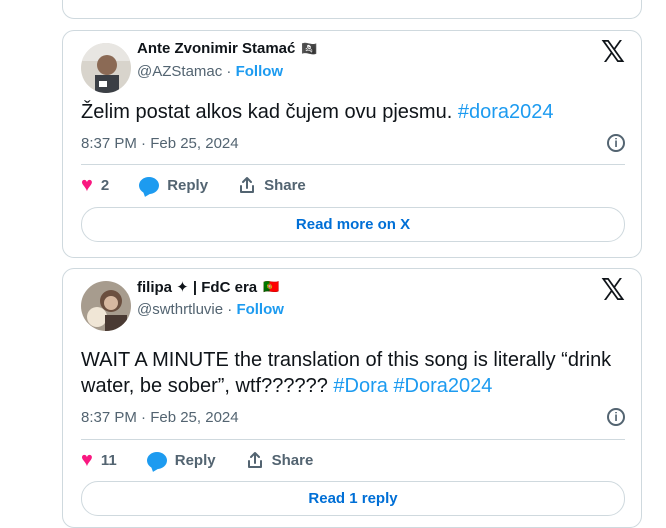  I want to click on previous-tweet-card, so click(352, 9).